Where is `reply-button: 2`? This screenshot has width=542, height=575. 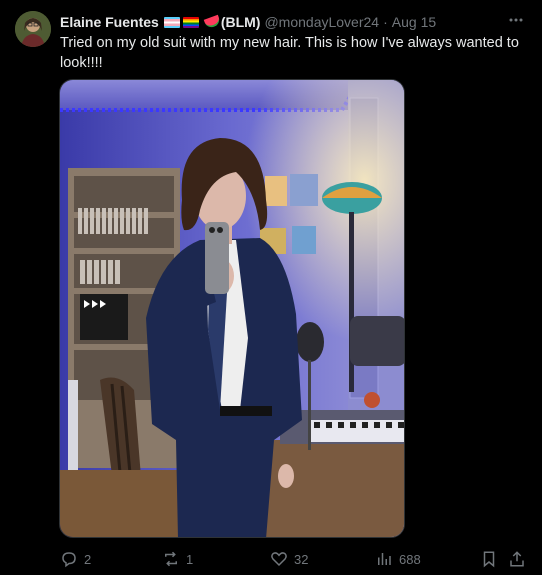 reply-button: 2 is located at coordinates (75, 559).